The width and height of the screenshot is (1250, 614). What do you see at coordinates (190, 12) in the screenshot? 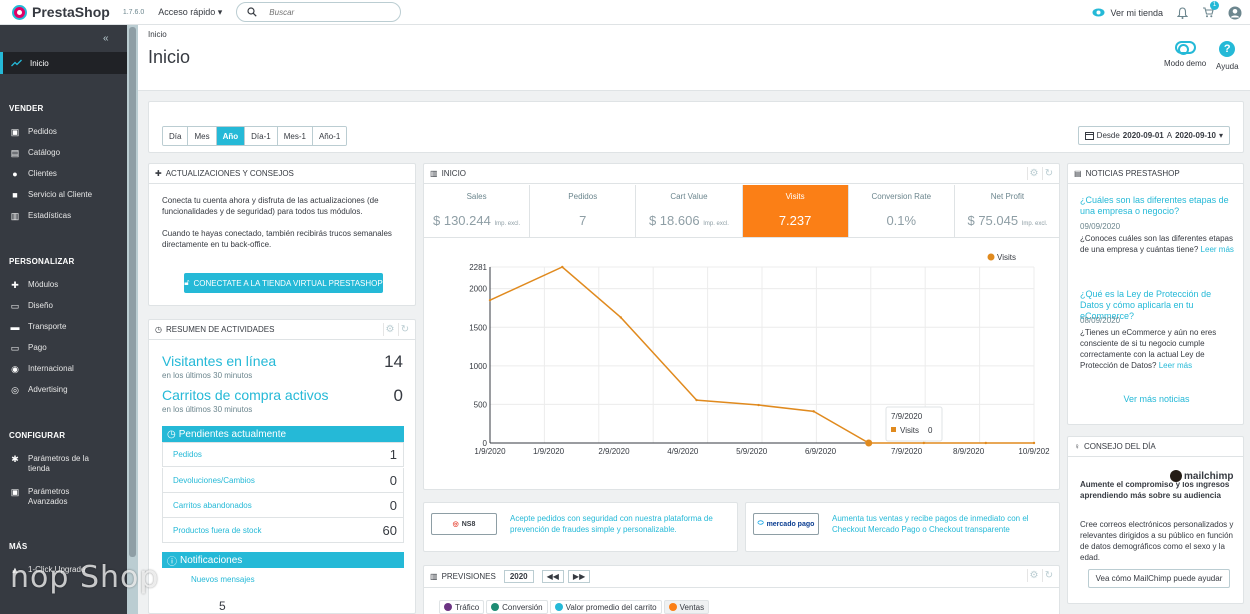
I see `quick-access-menu: Acceso rápido ▾` at bounding box center [190, 12].